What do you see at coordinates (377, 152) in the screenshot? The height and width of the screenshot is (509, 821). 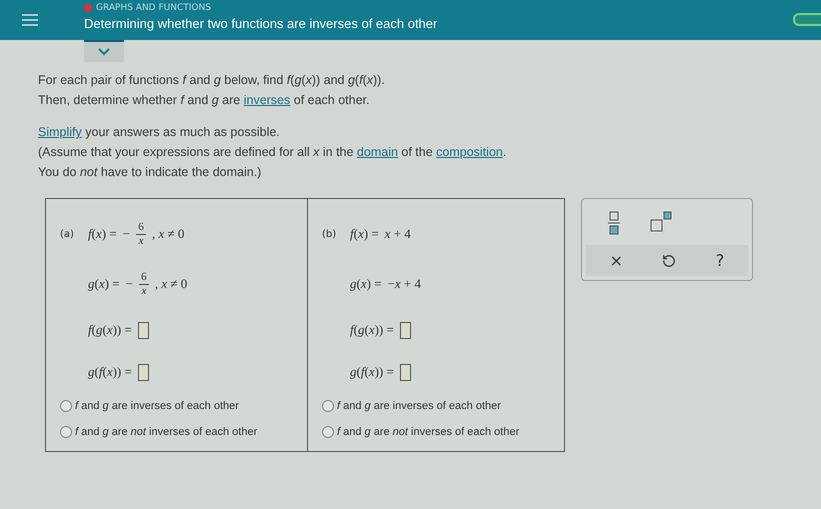 I see `glossary-link: domain` at bounding box center [377, 152].